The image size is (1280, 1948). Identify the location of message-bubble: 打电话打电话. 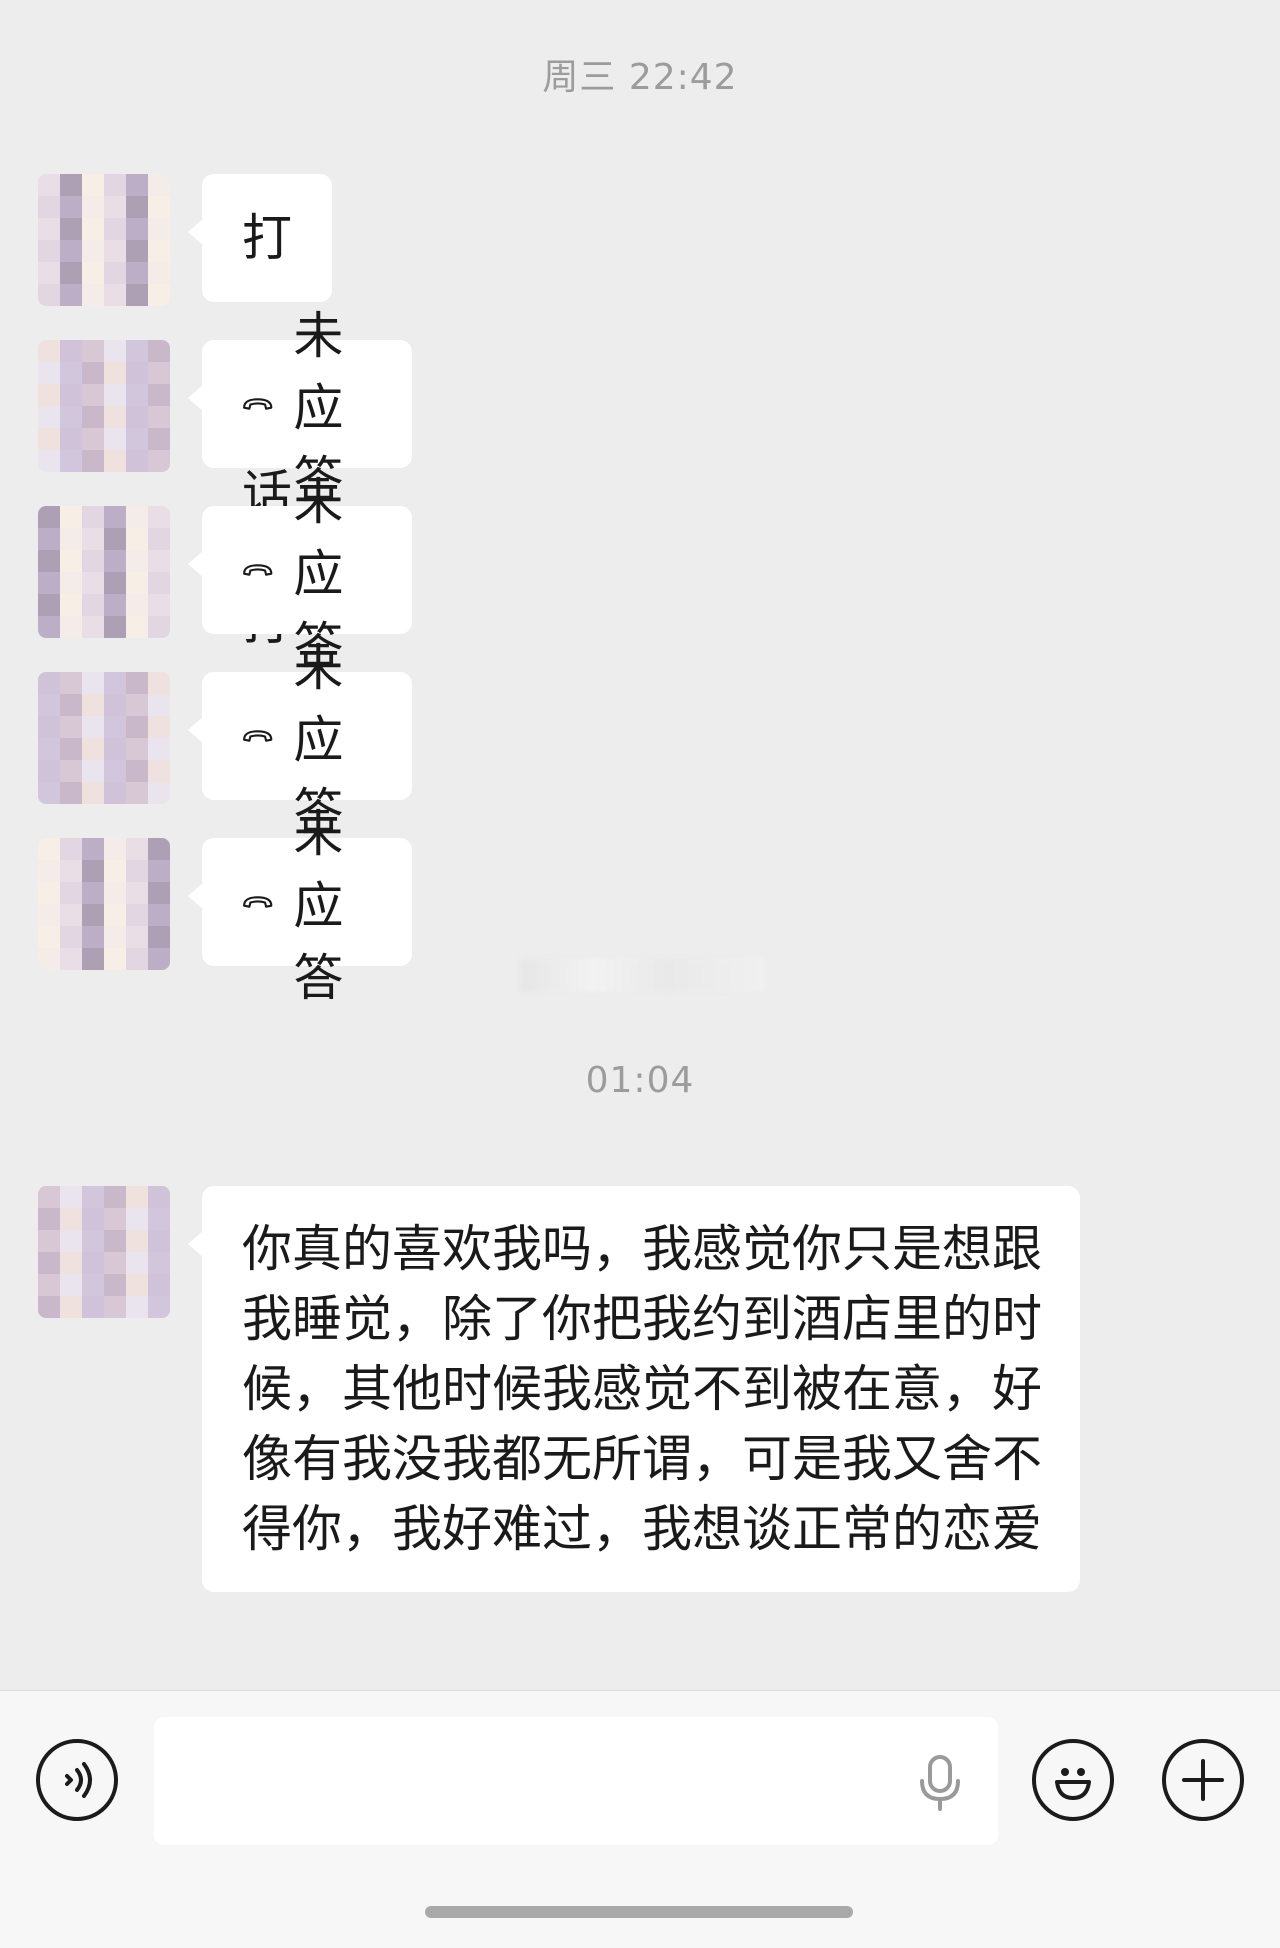
(260, 540).